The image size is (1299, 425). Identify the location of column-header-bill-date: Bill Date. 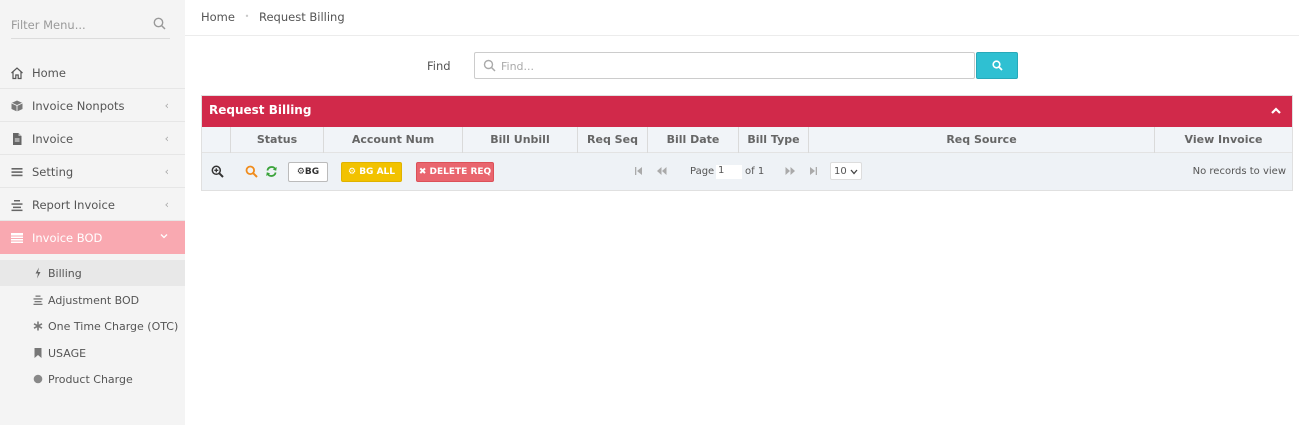
(692, 140).